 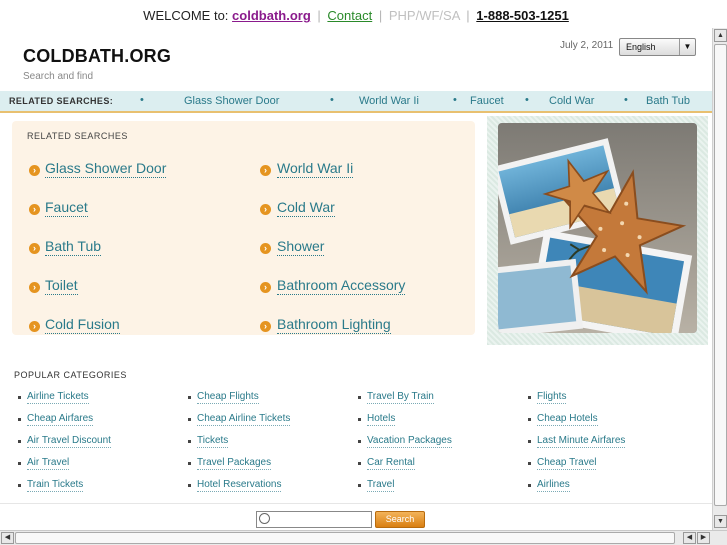 What do you see at coordinates (334, 325) in the screenshot?
I see `related-link: Bathroom Lighting` at bounding box center [334, 325].